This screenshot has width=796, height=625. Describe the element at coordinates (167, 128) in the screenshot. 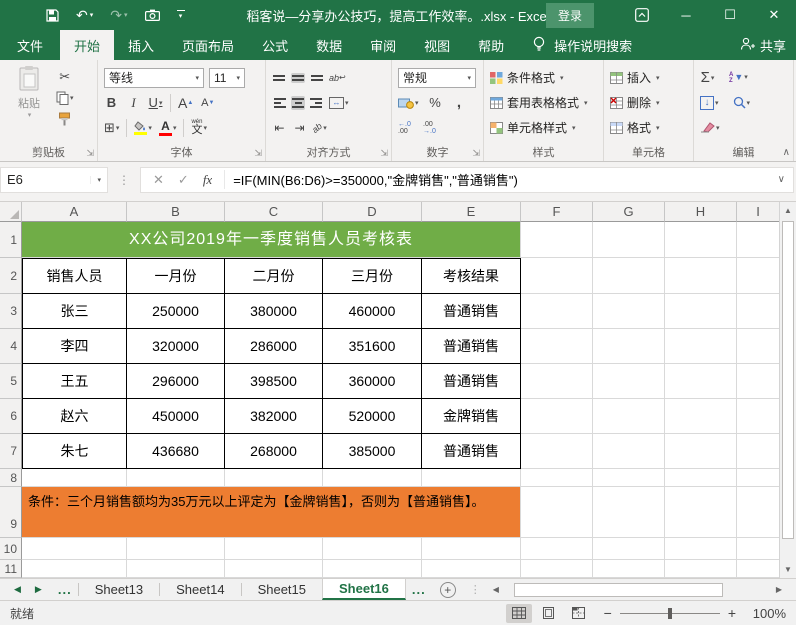

I see `font-color-button: A ▾` at that location.